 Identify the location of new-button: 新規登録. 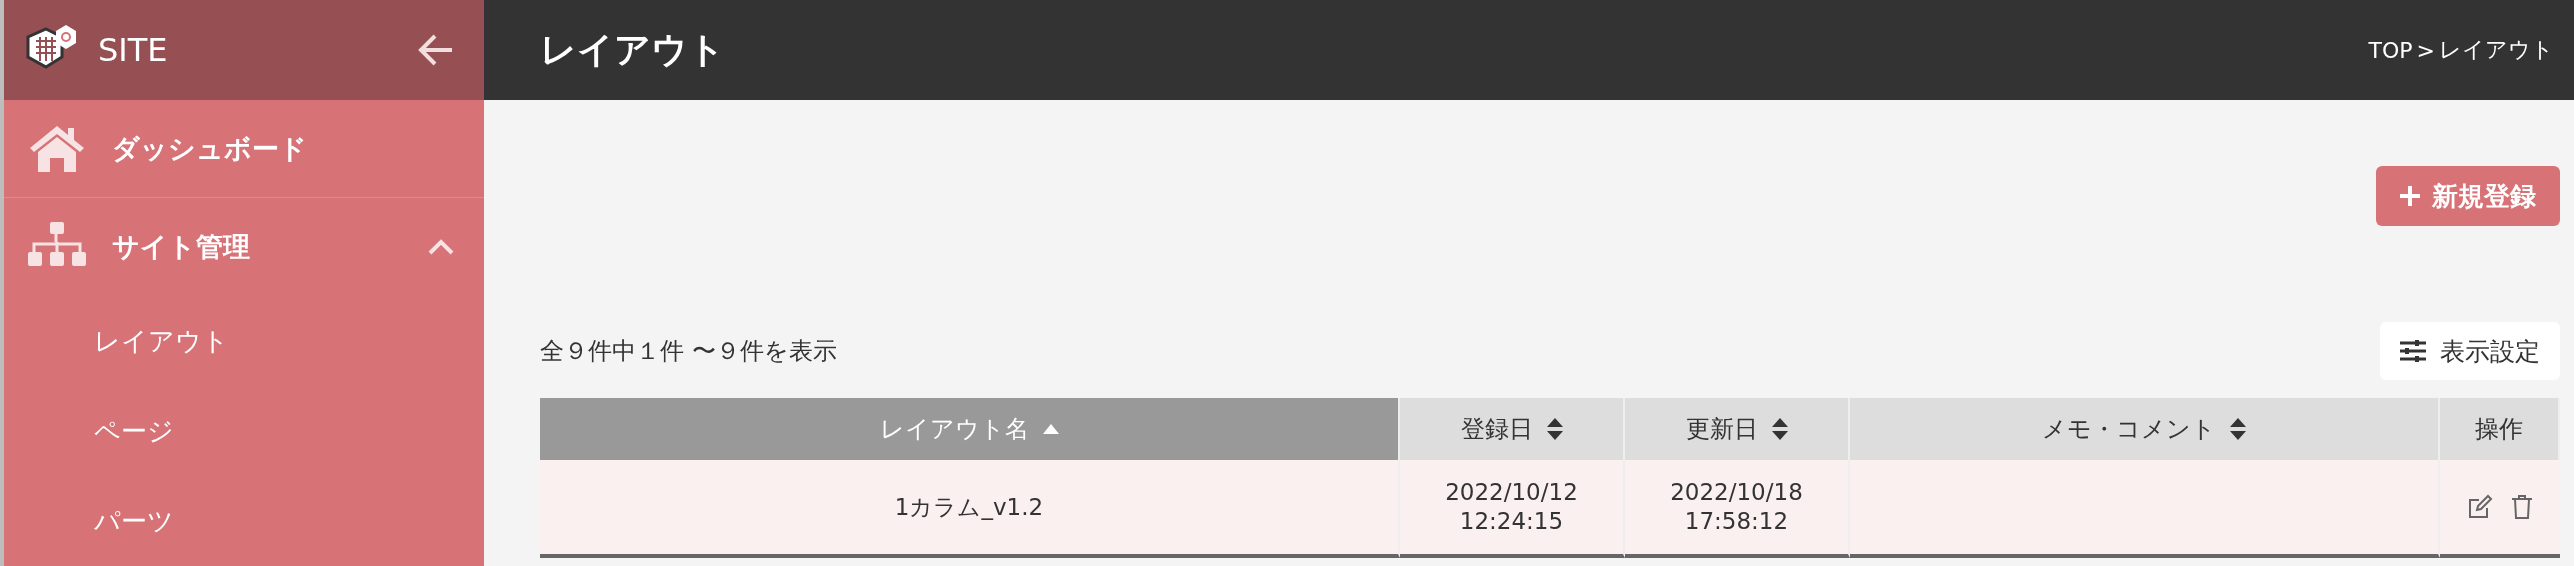
(2468, 196).